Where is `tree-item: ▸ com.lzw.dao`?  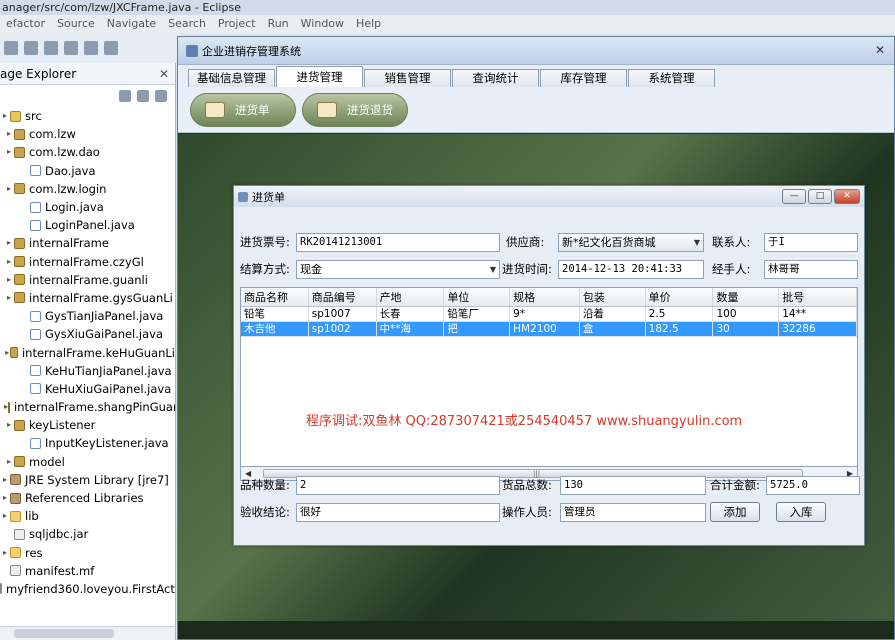 tree-item: ▸ com.lzw.dao is located at coordinates (87, 152).